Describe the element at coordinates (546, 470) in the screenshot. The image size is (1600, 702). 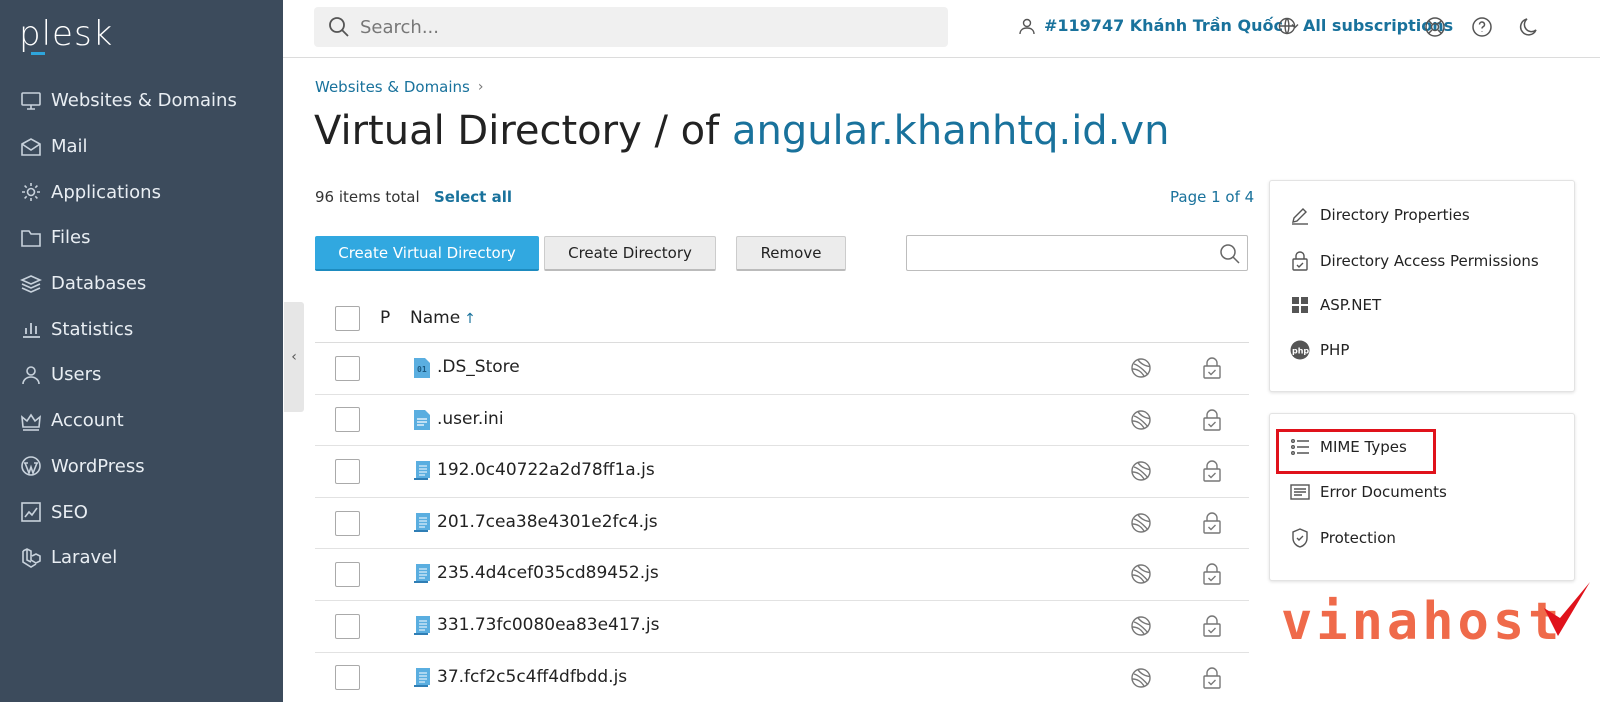
I see `file-name-link: 192.0c40722a2d78ff1a.js` at that location.